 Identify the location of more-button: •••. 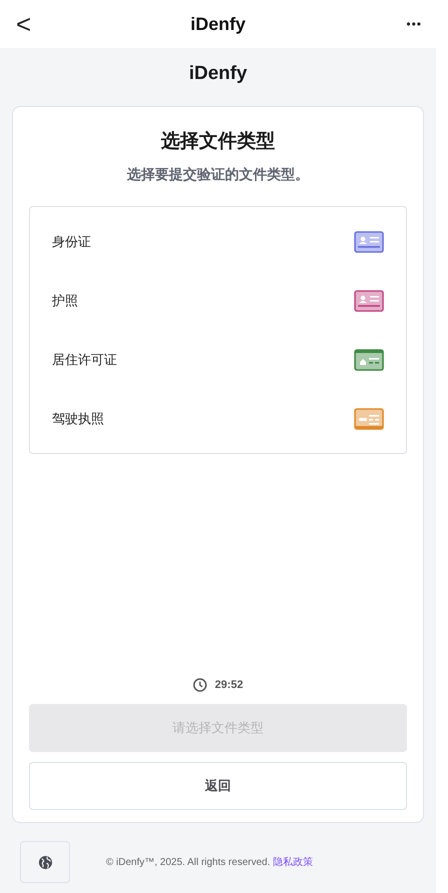
(414, 24).